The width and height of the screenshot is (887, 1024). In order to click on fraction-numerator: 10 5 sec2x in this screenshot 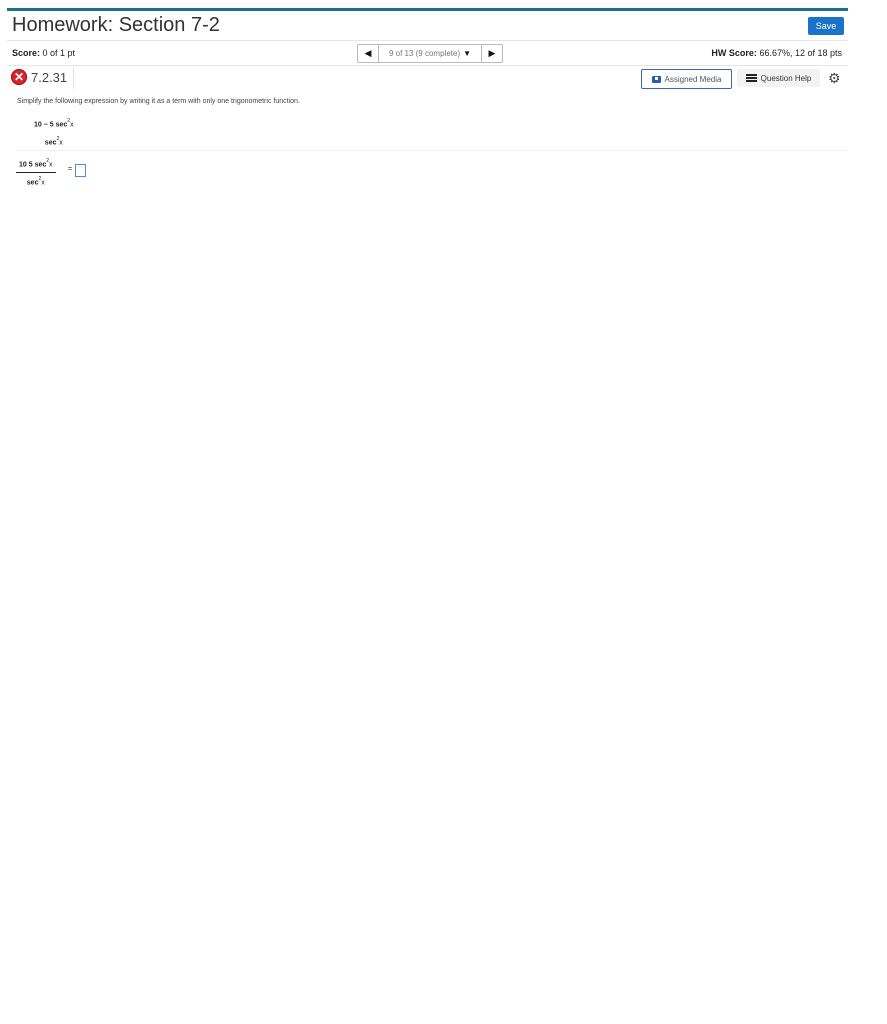, I will do `click(36, 163)`.